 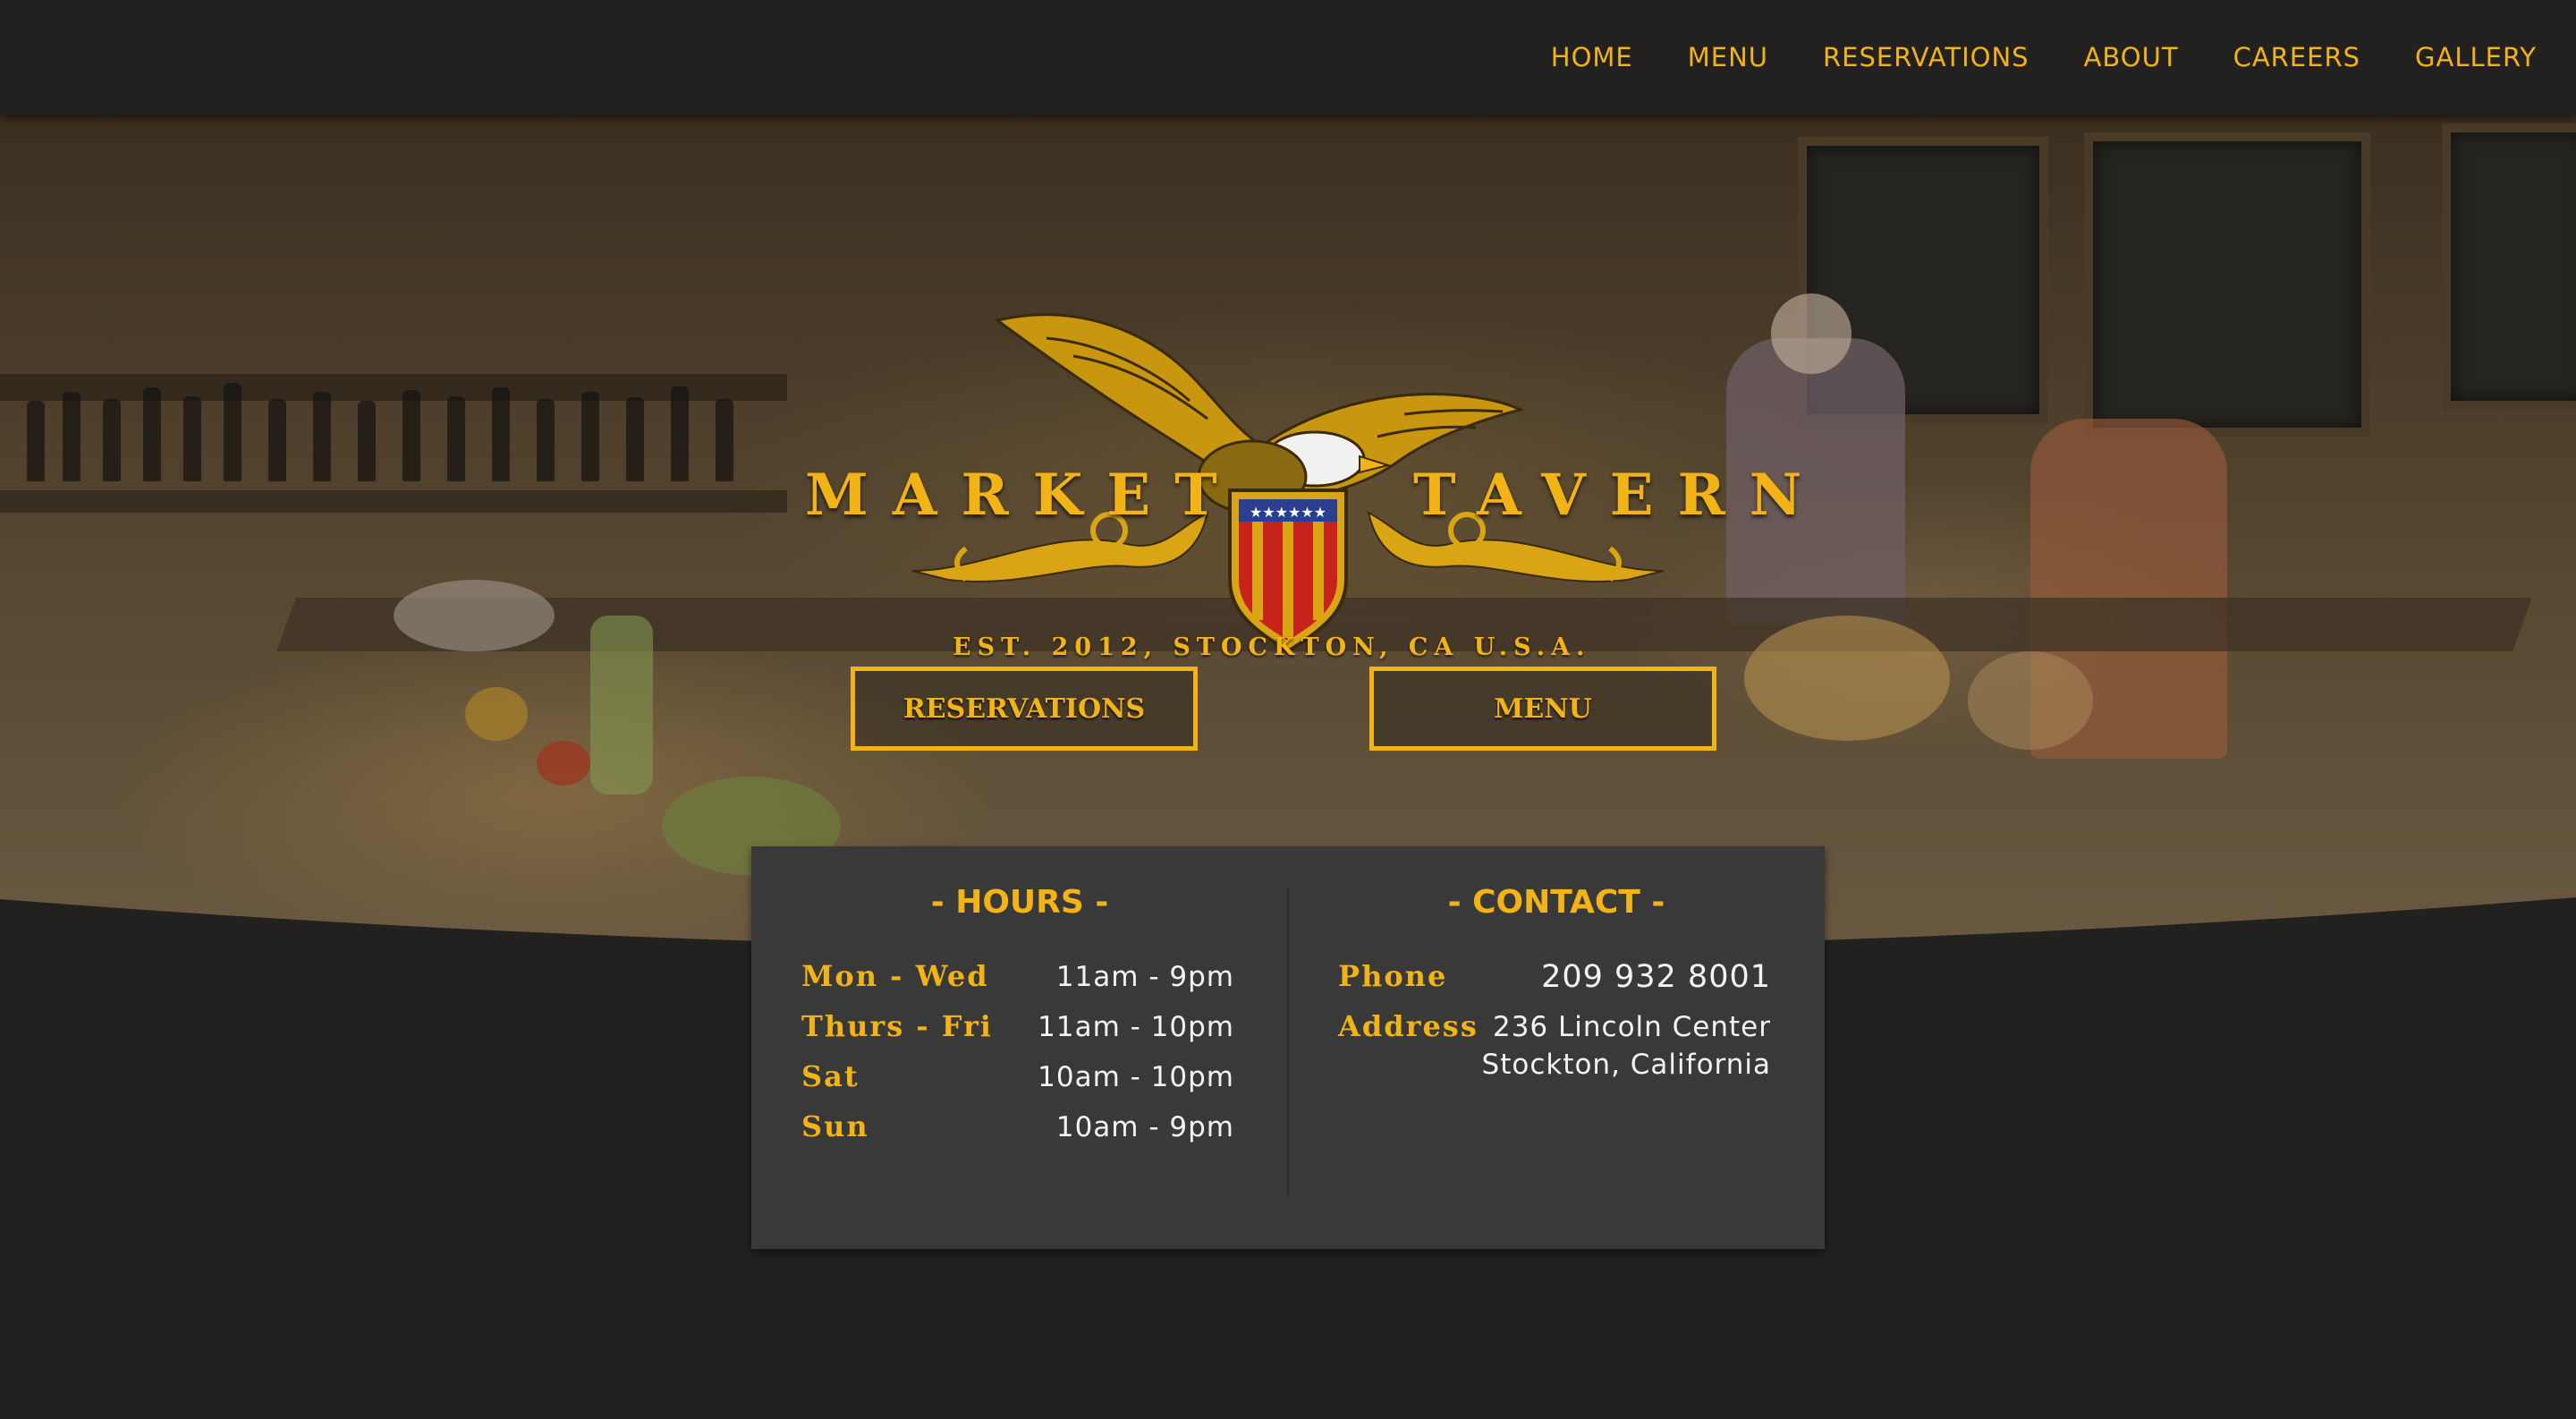 I want to click on logo-word-tavern: TAVERN, so click(x=1619, y=495).